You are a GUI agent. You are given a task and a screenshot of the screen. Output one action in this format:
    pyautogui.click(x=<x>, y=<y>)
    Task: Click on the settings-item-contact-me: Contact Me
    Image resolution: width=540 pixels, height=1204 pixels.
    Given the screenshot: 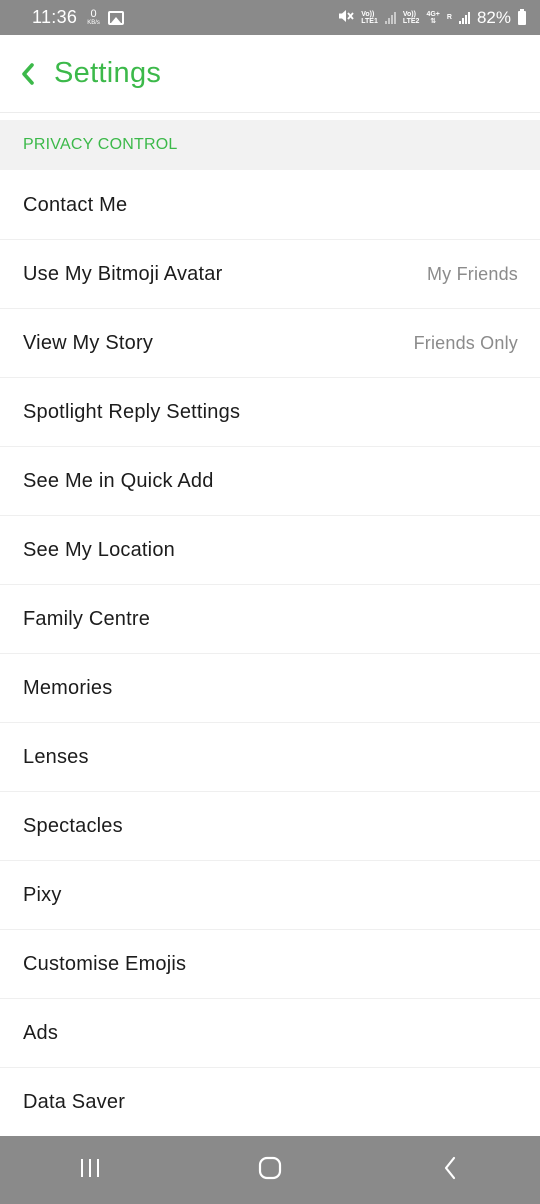 What is the action you would take?
    pyautogui.click(x=270, y=205)
    